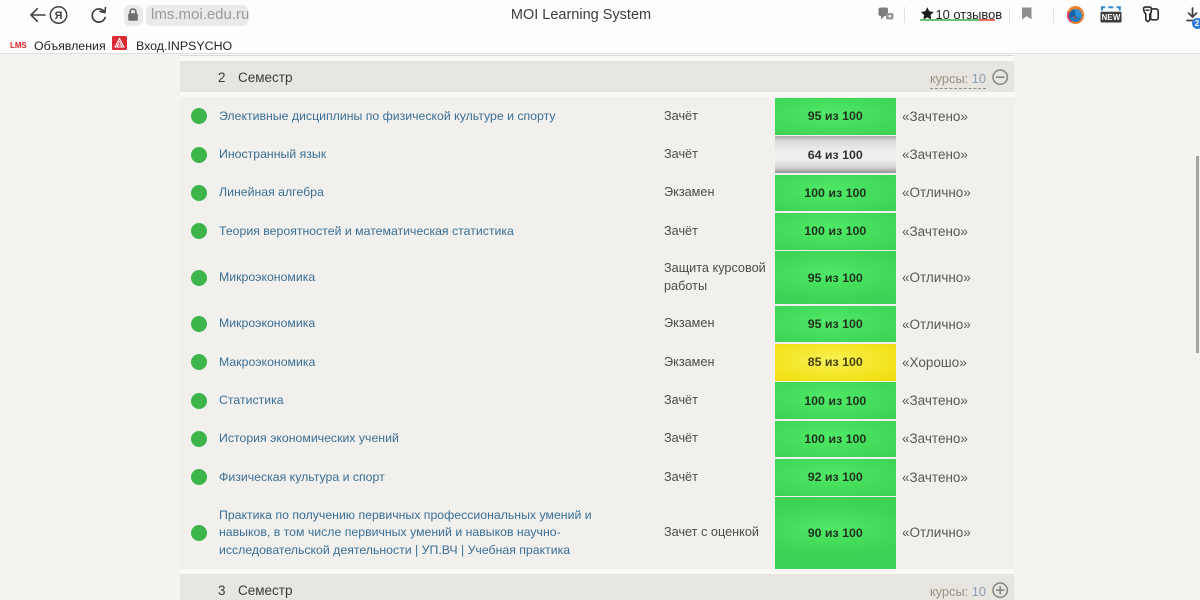  Describe the element at coordinates (1111, 17) in the screenshot. I see `svg-text: NEW` at that location.